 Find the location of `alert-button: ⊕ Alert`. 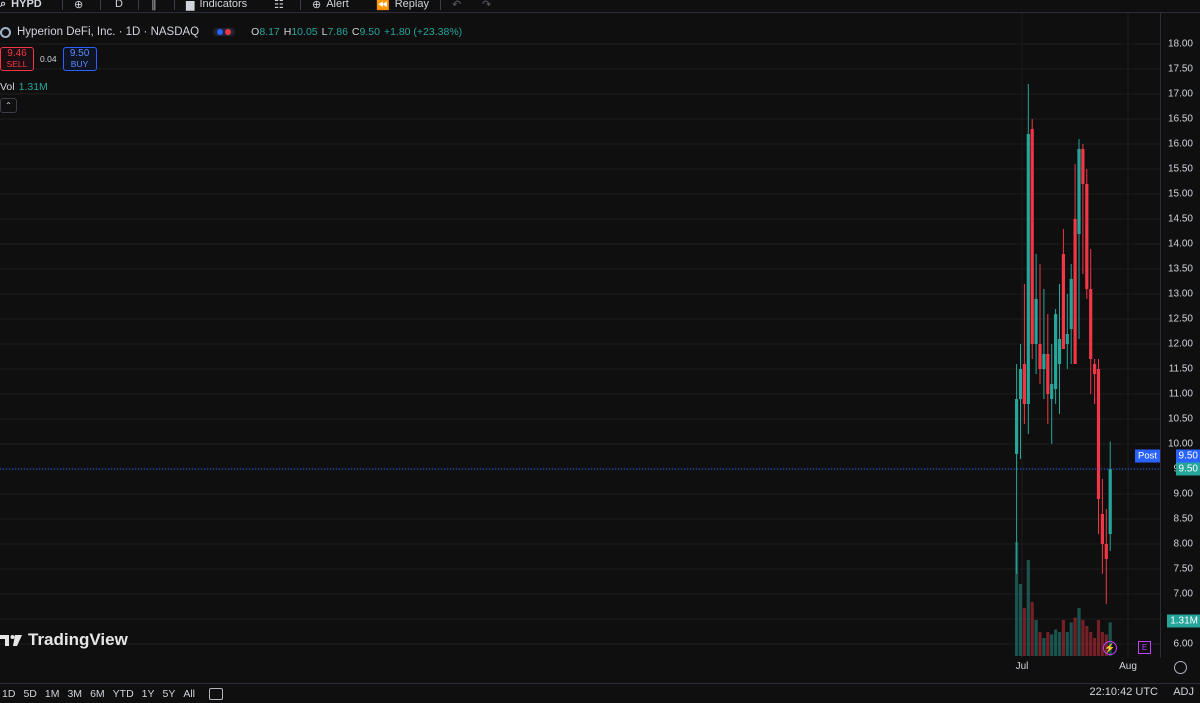

alert-button: ⊕ Alert is located at coordinates (330, 6).